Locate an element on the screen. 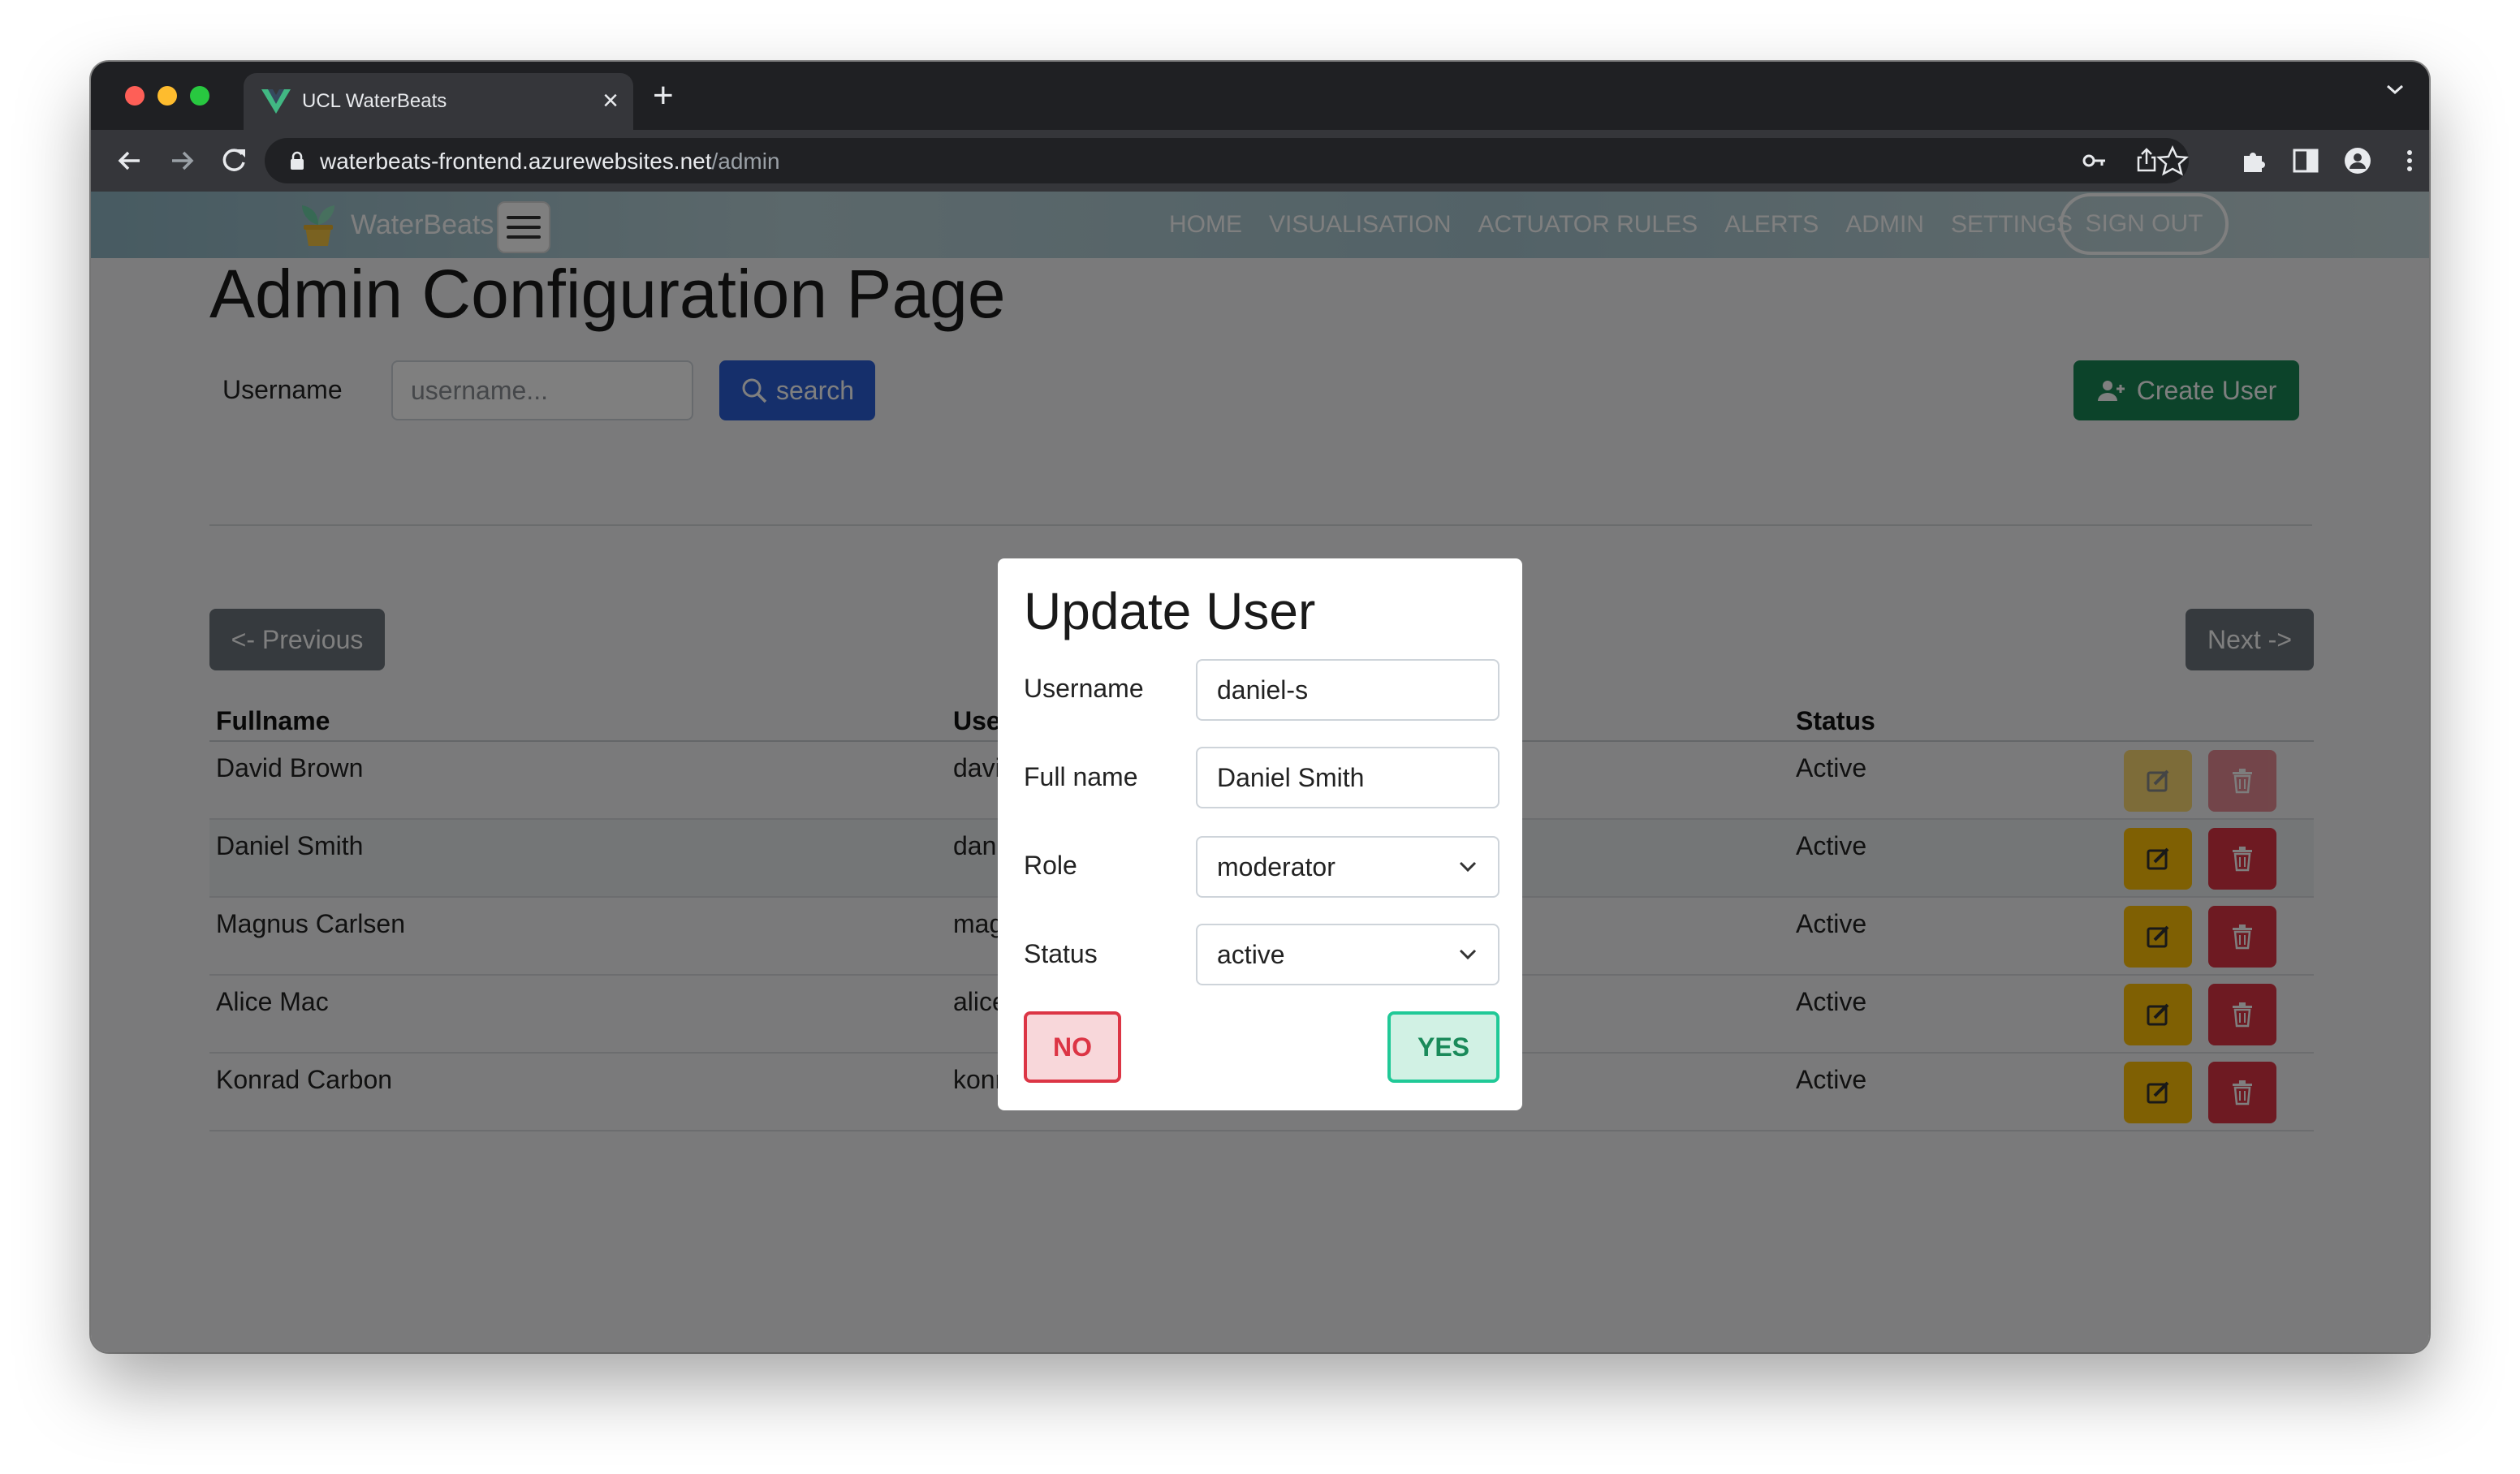  role-label: Role is located at coordinates (1050, 866).